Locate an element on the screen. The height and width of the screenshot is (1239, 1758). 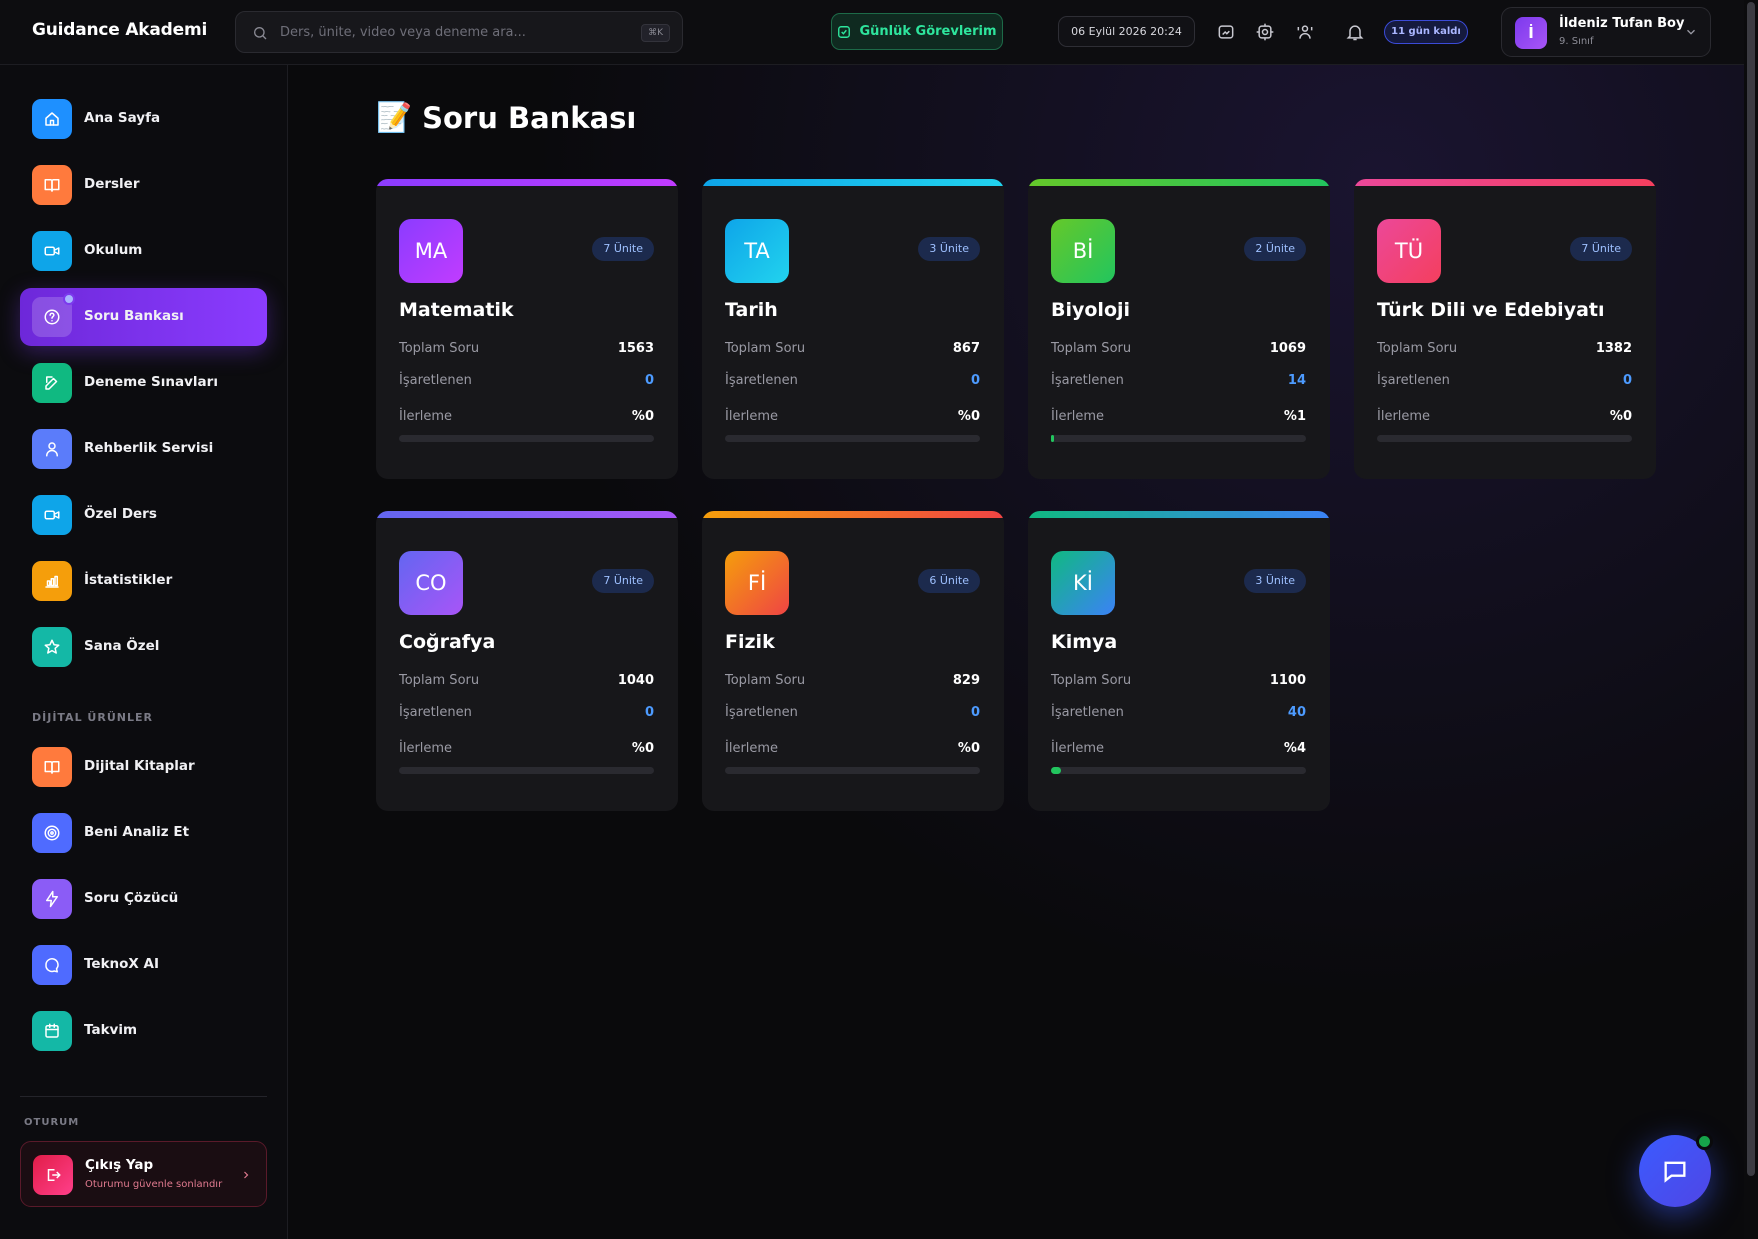
sidebar-item-beni-analiz-et: Beni Analiz Et is located at coordinates (143, 833).